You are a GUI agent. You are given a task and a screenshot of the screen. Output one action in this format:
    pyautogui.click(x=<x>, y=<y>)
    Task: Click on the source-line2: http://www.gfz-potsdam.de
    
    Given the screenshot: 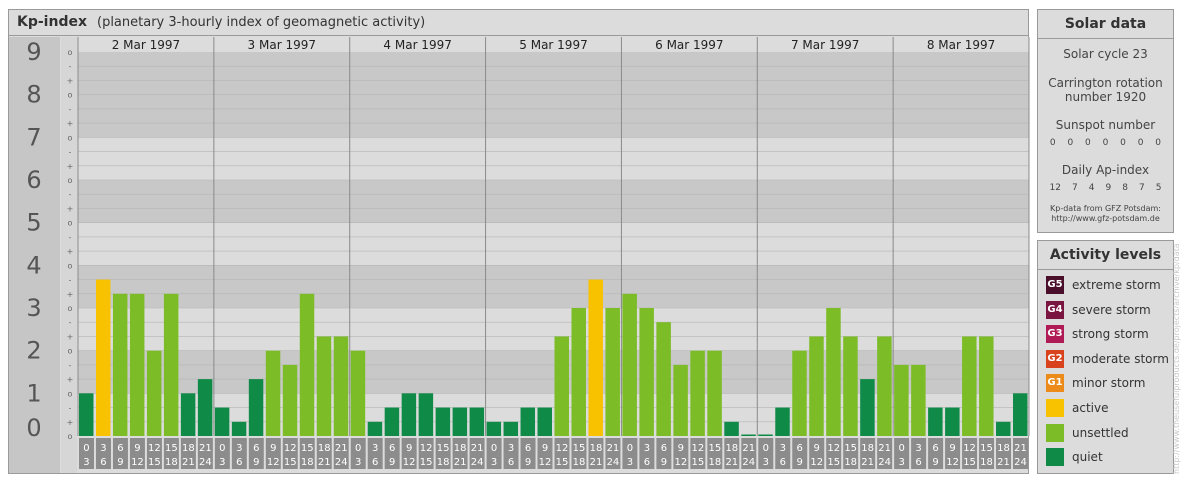 What is the action you would take?
    pyautogui.click(x=1105, y=218)
    